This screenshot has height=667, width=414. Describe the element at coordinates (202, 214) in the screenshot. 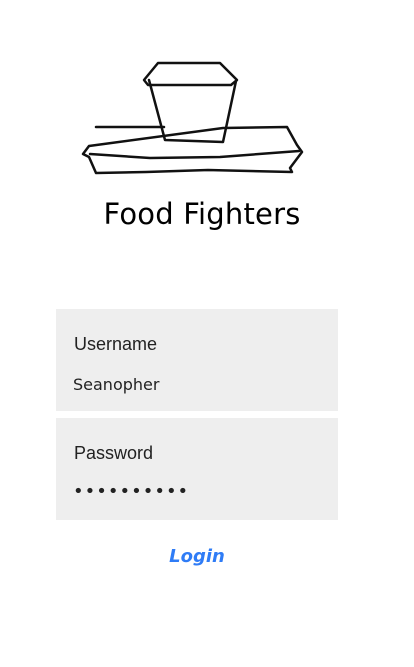

I see `app-title: Food Fighters` at that location.